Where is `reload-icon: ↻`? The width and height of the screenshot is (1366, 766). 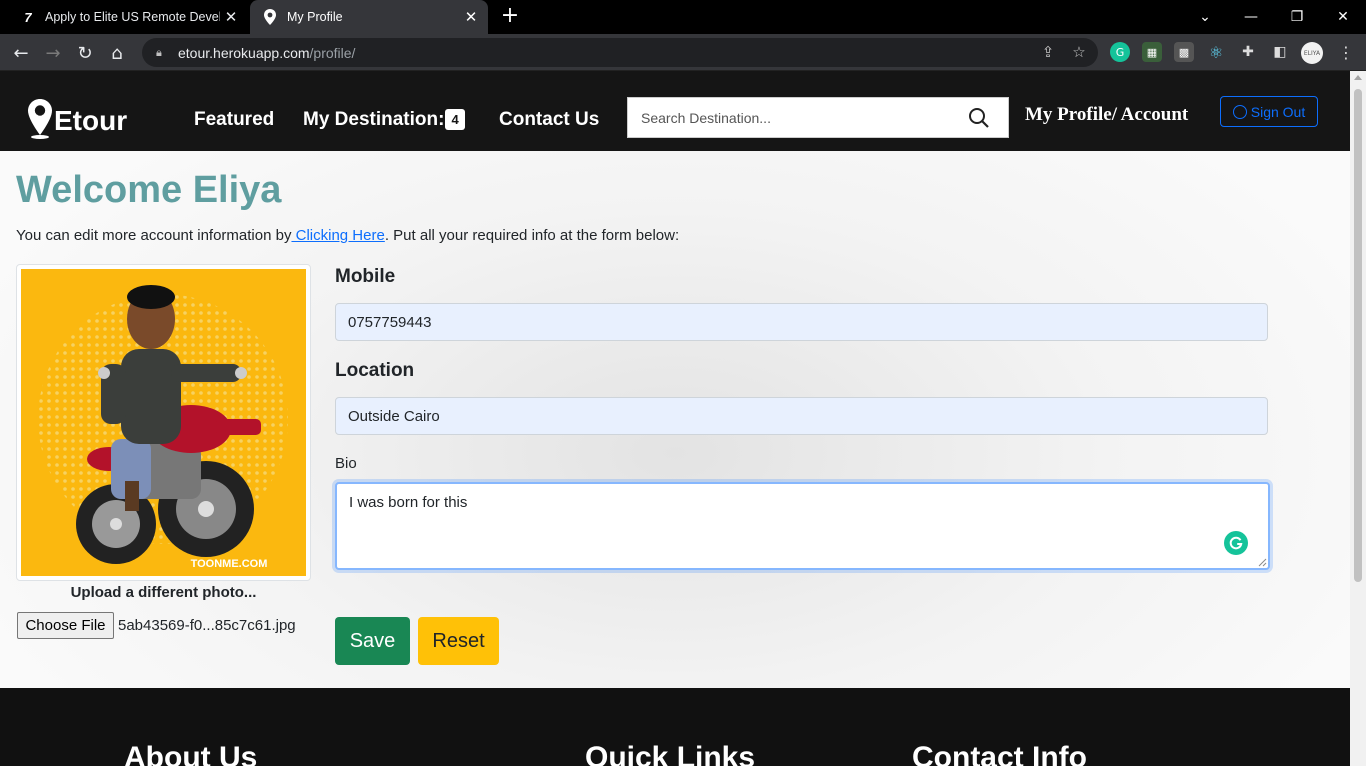 reload-icon: ↻ is located at coordinates (85, 53).